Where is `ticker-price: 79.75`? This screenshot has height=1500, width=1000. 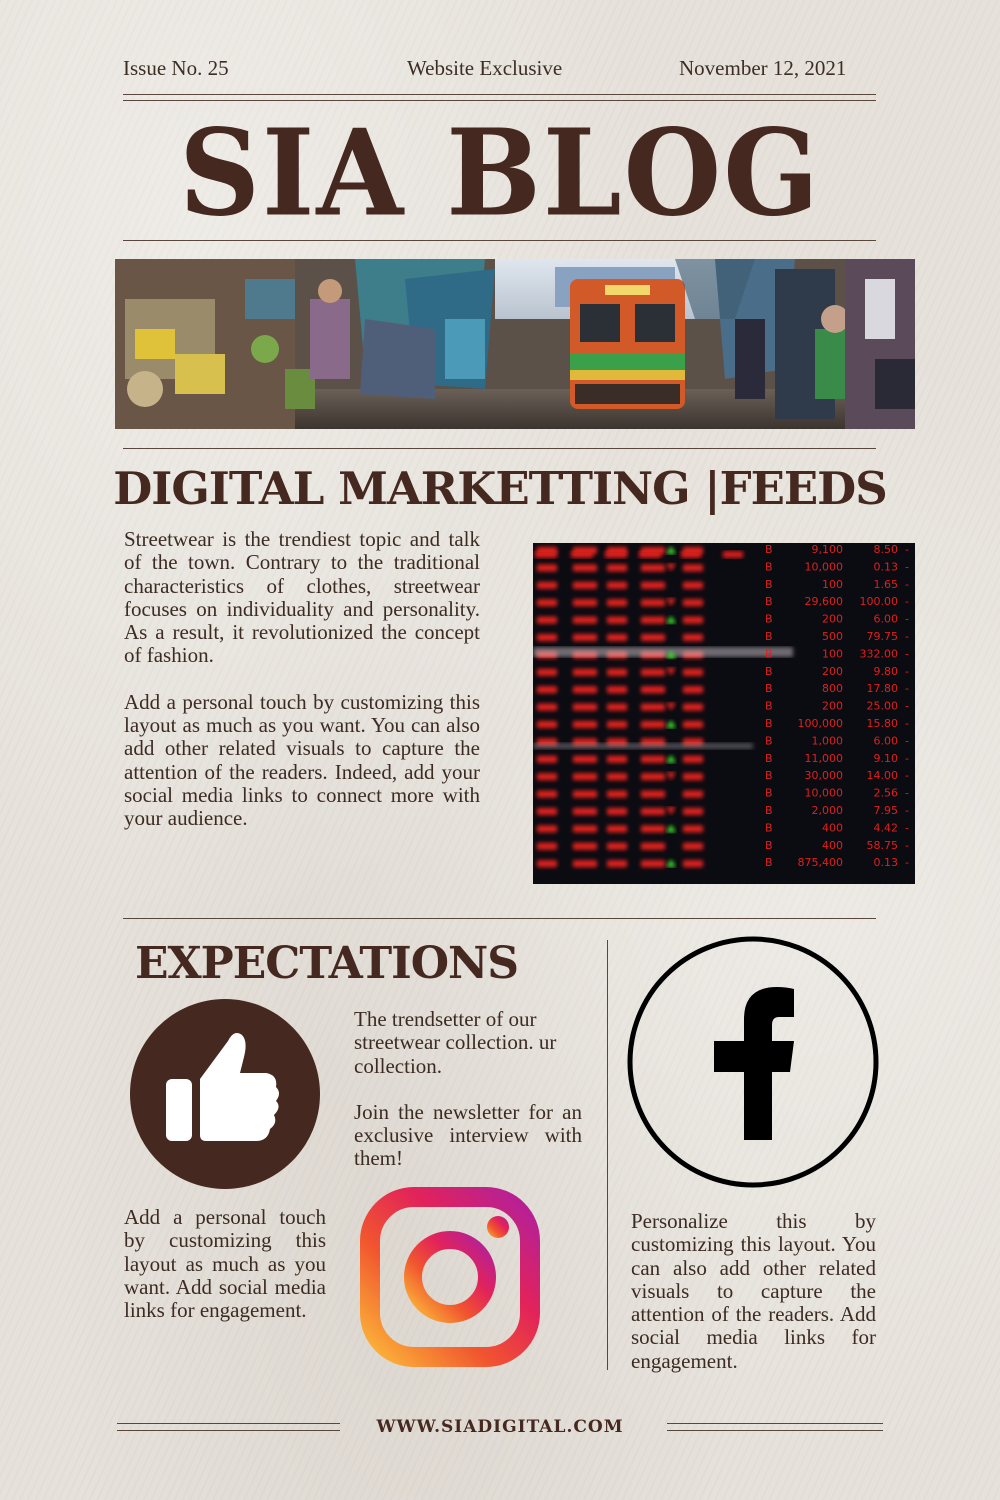
ticker-price: 79.75 is located at coordinates (883, 636).